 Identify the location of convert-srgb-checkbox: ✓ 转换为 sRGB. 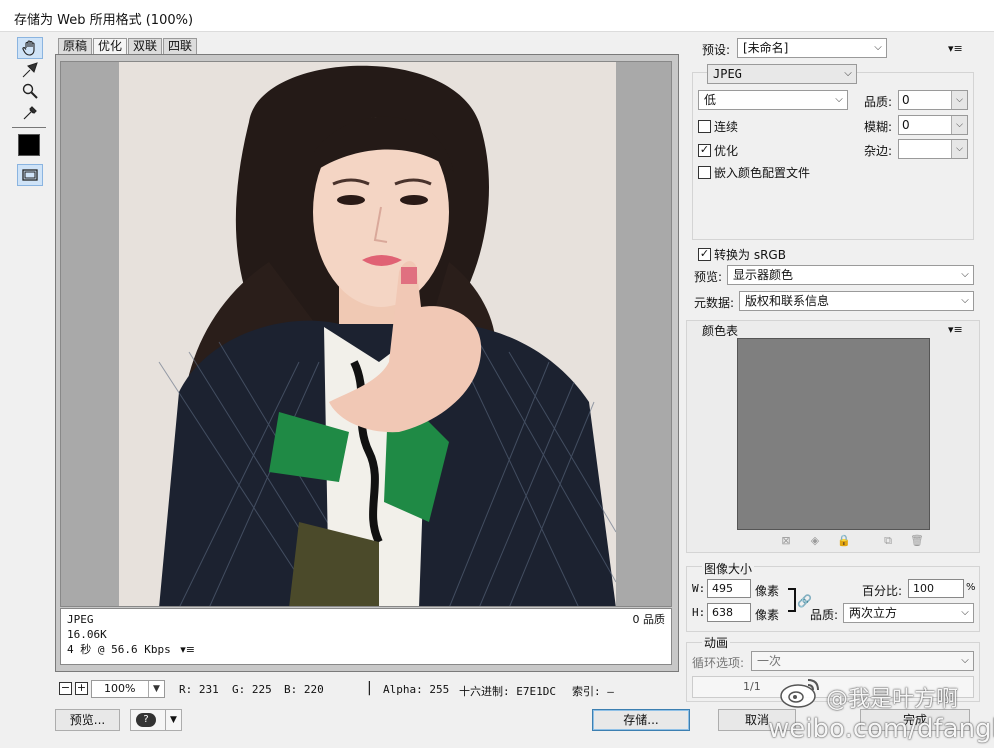
(742, 254).